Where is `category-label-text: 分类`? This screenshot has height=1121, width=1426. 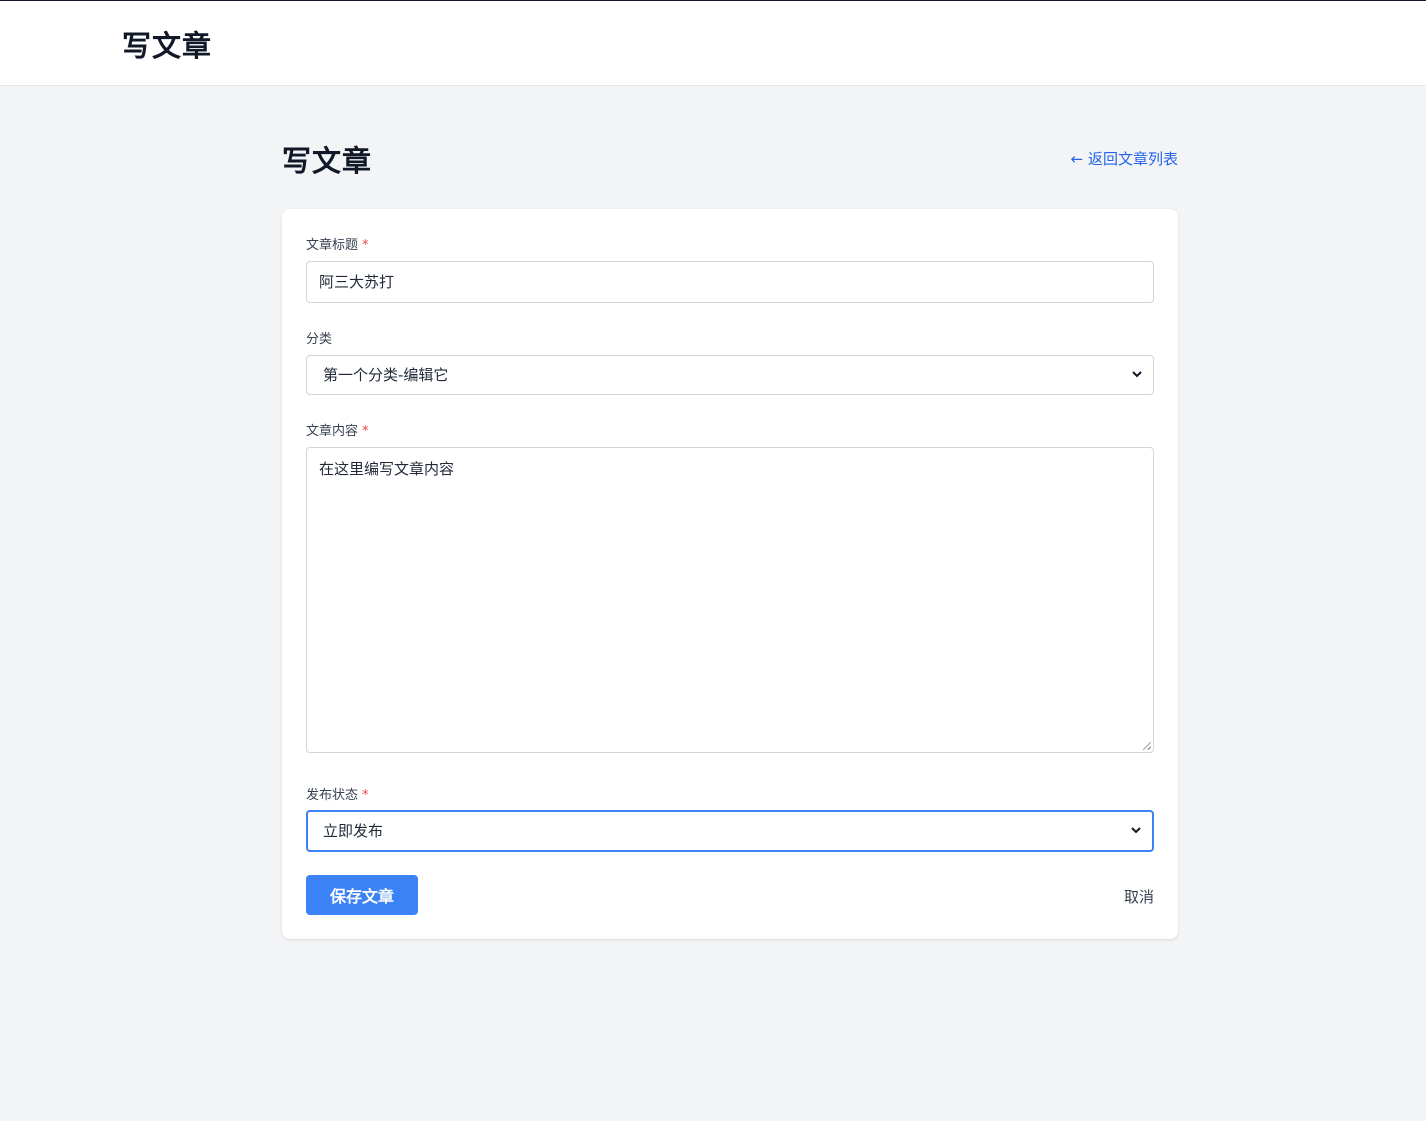 category-label-text: 分类 is located at coordinates (319, 339).